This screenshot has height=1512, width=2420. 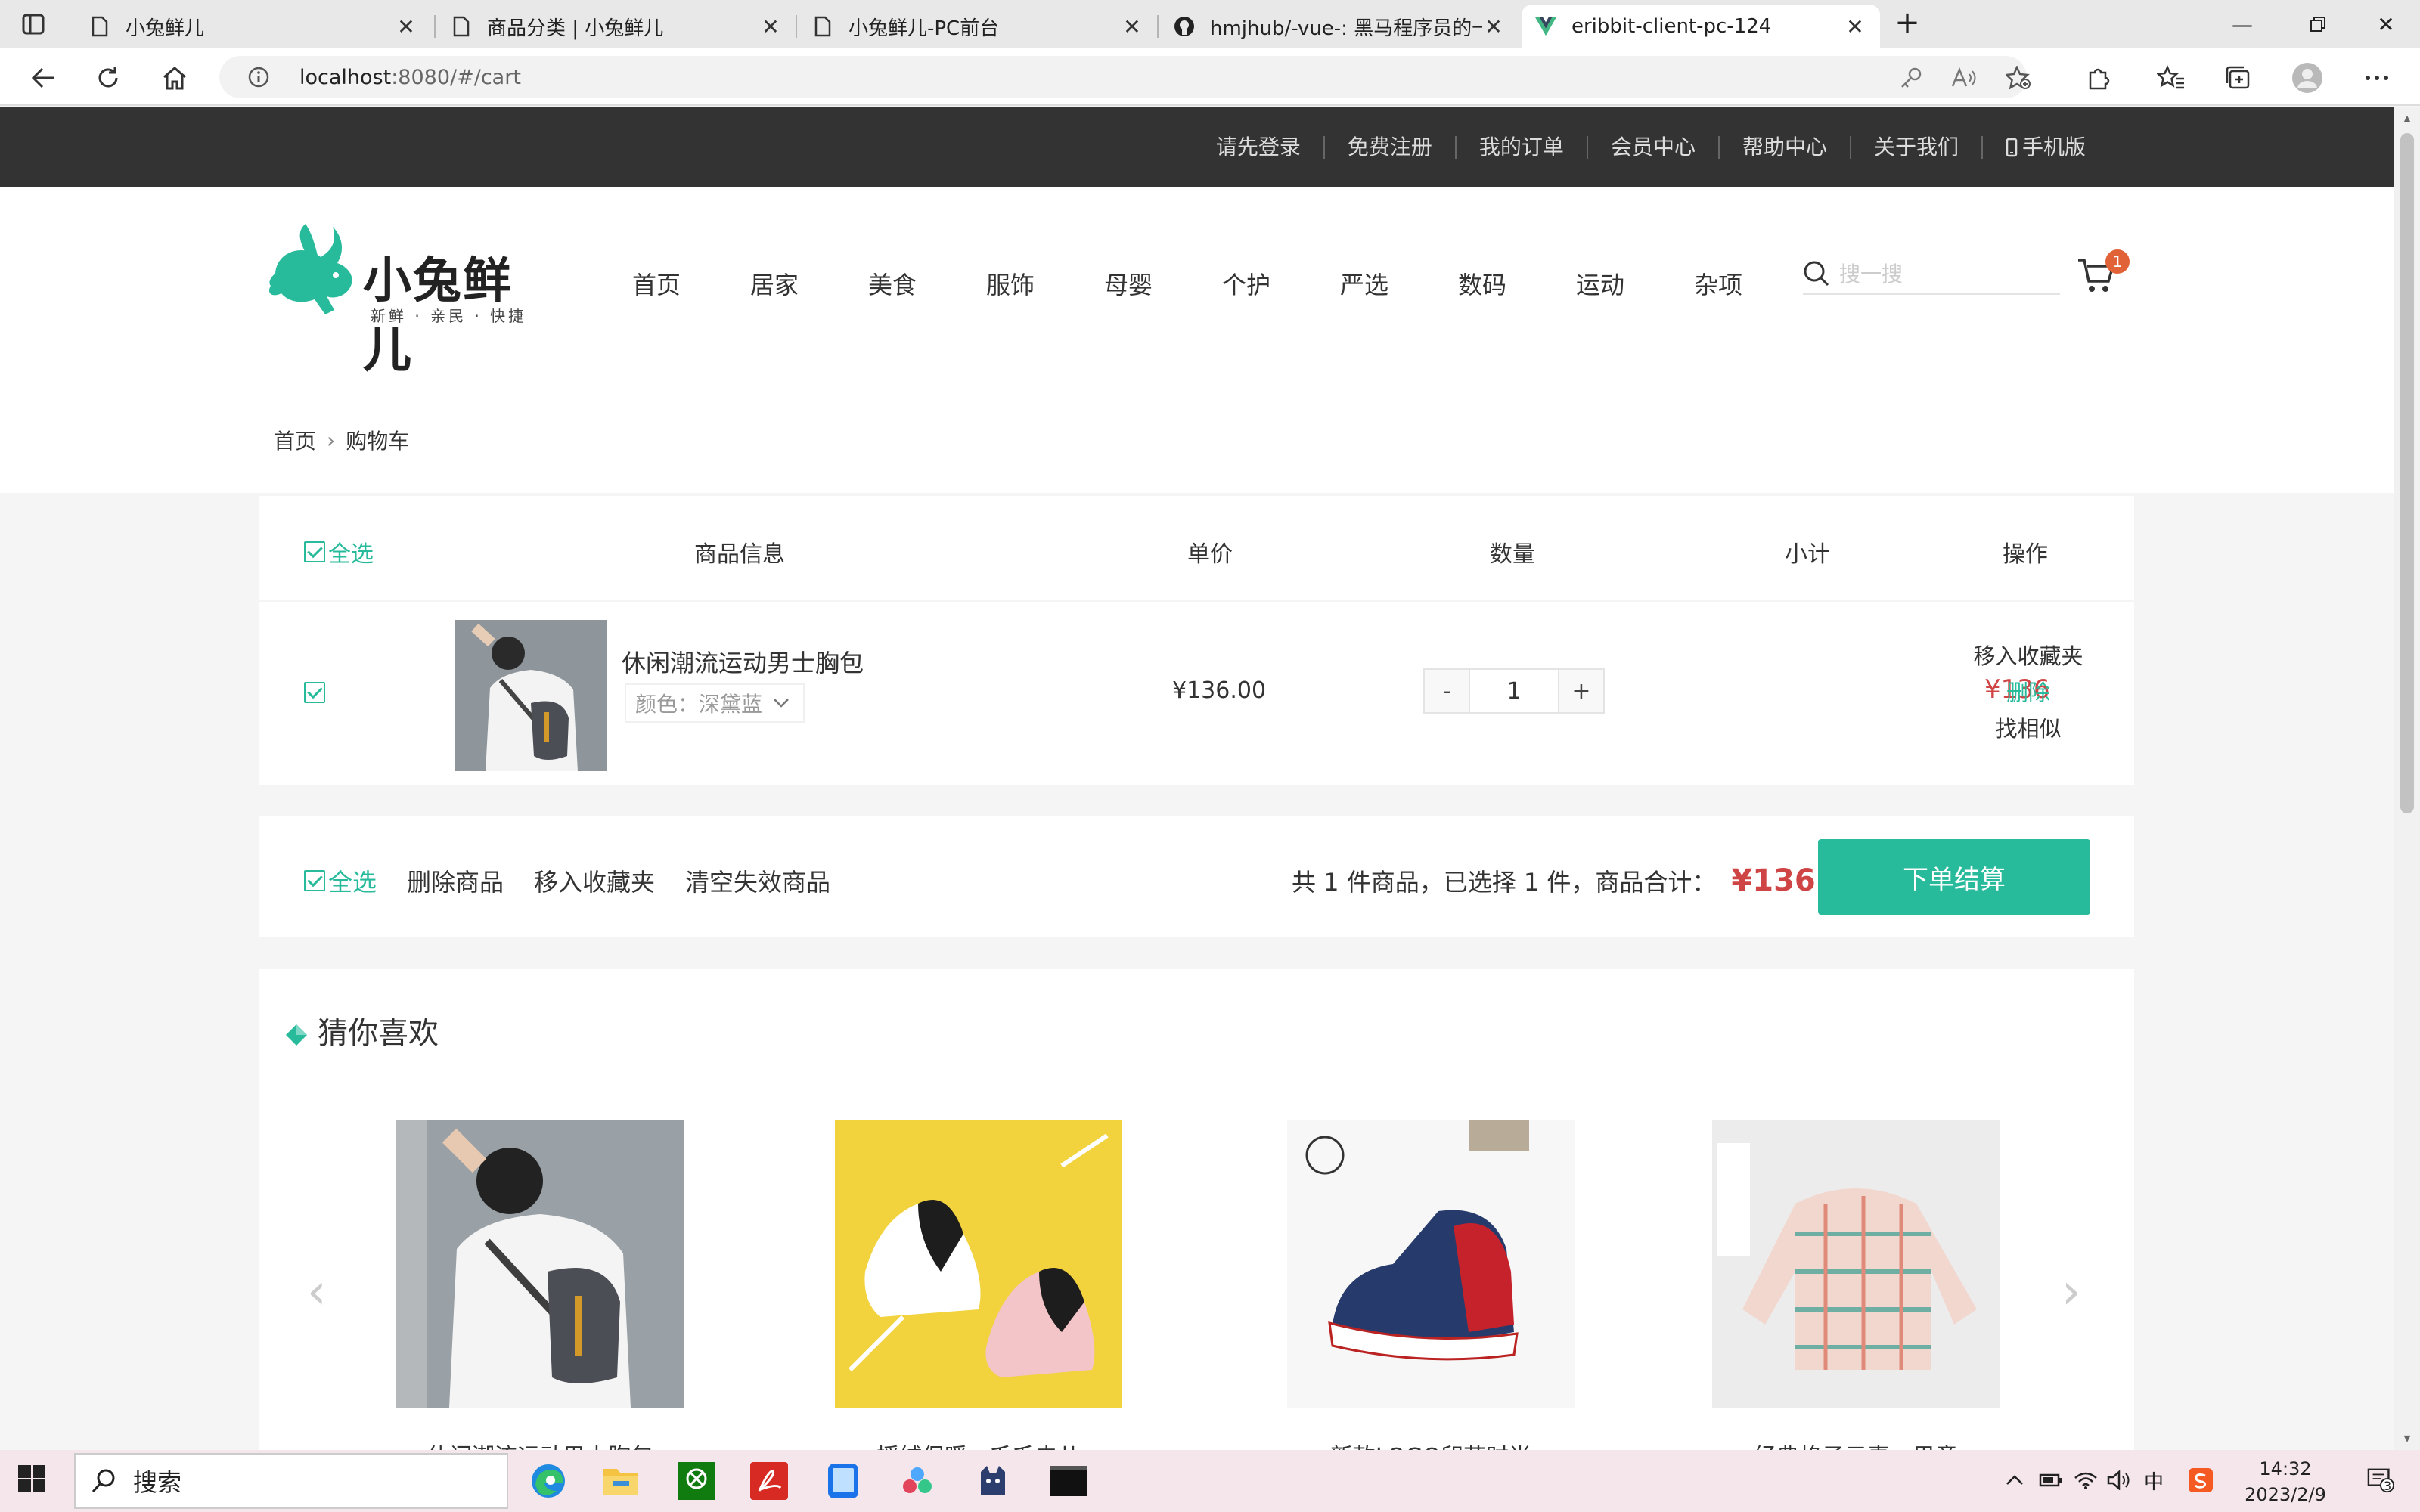 I want to click on product-thumbnail, so click(x=531, y=695).